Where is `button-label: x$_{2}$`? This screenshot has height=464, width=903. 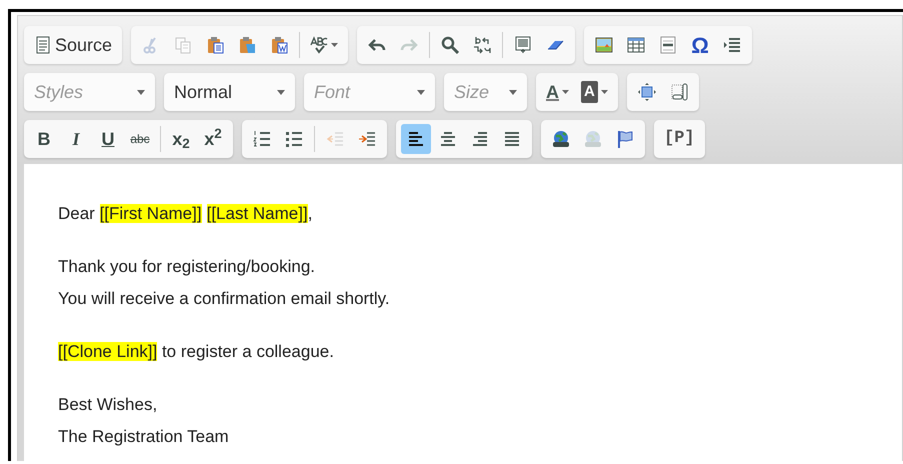
button-label: x$_{2}$ is located at coordinates (181, 140).